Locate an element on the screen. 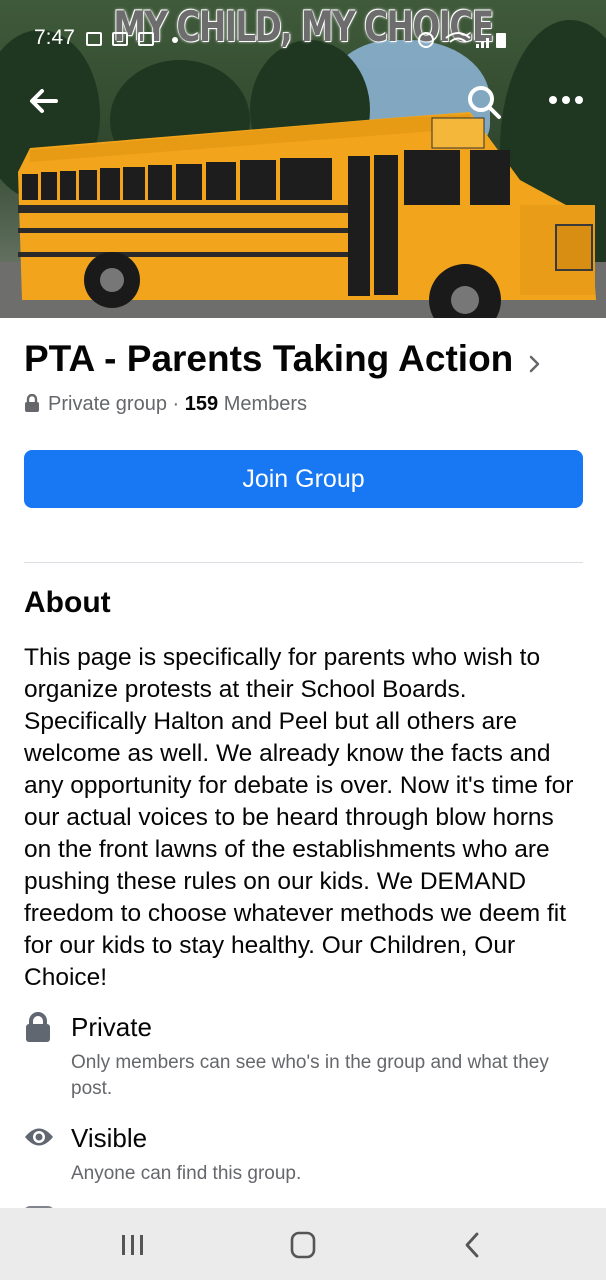  status-indicators-icon is located at coordinates (453, 40).